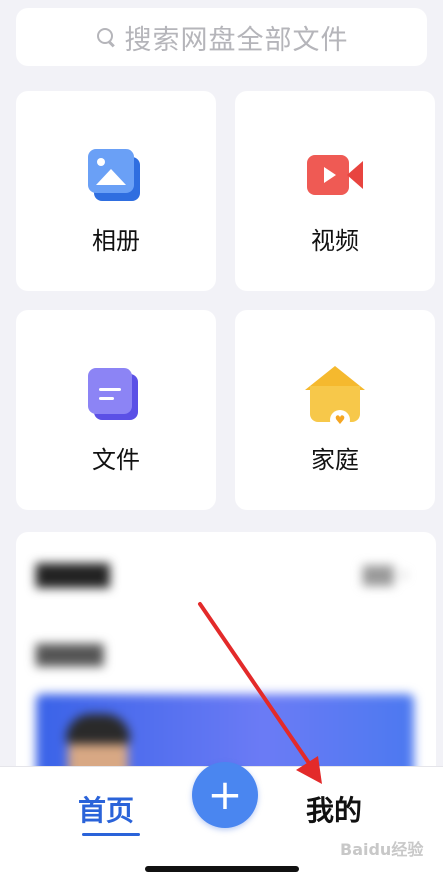 This screenshot has width=443, height=884. I want to click on family-icon: ♥, so click(335, 398).